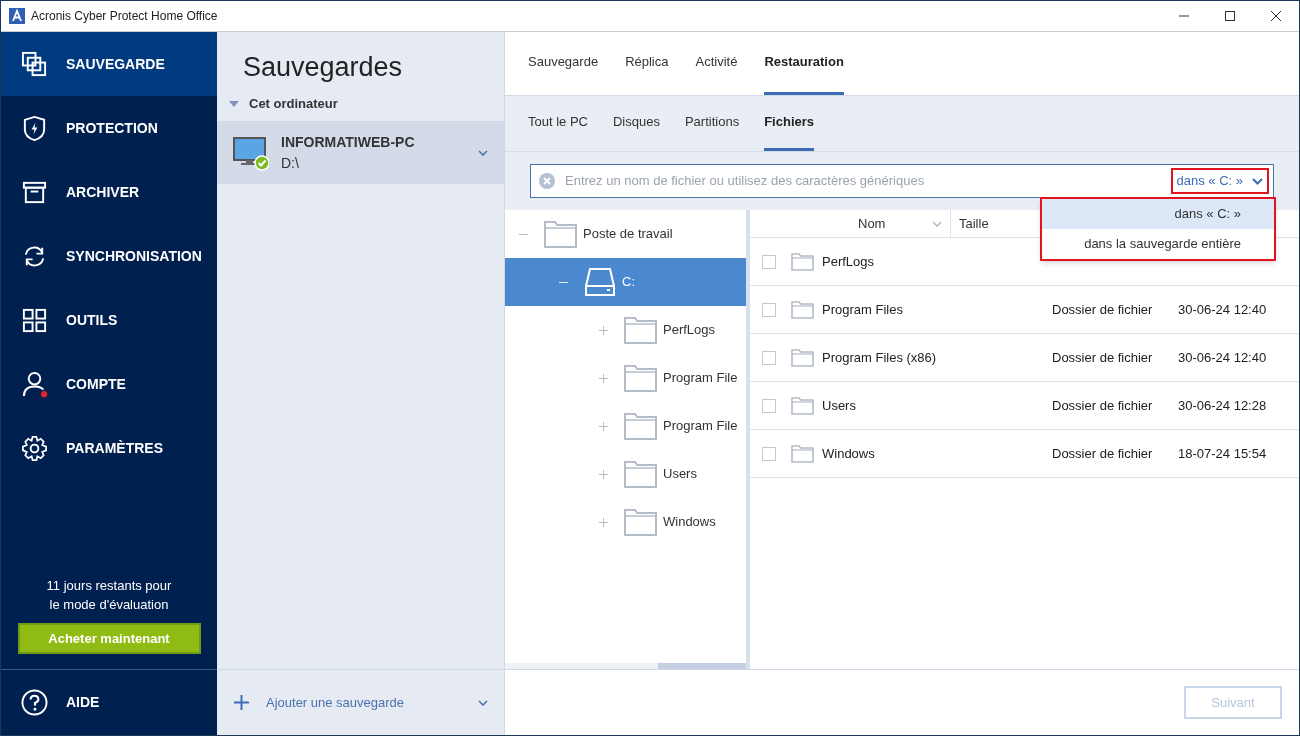  I want to click on add-backup-button: Ajouter une sauvegarde, so click(335, 702).